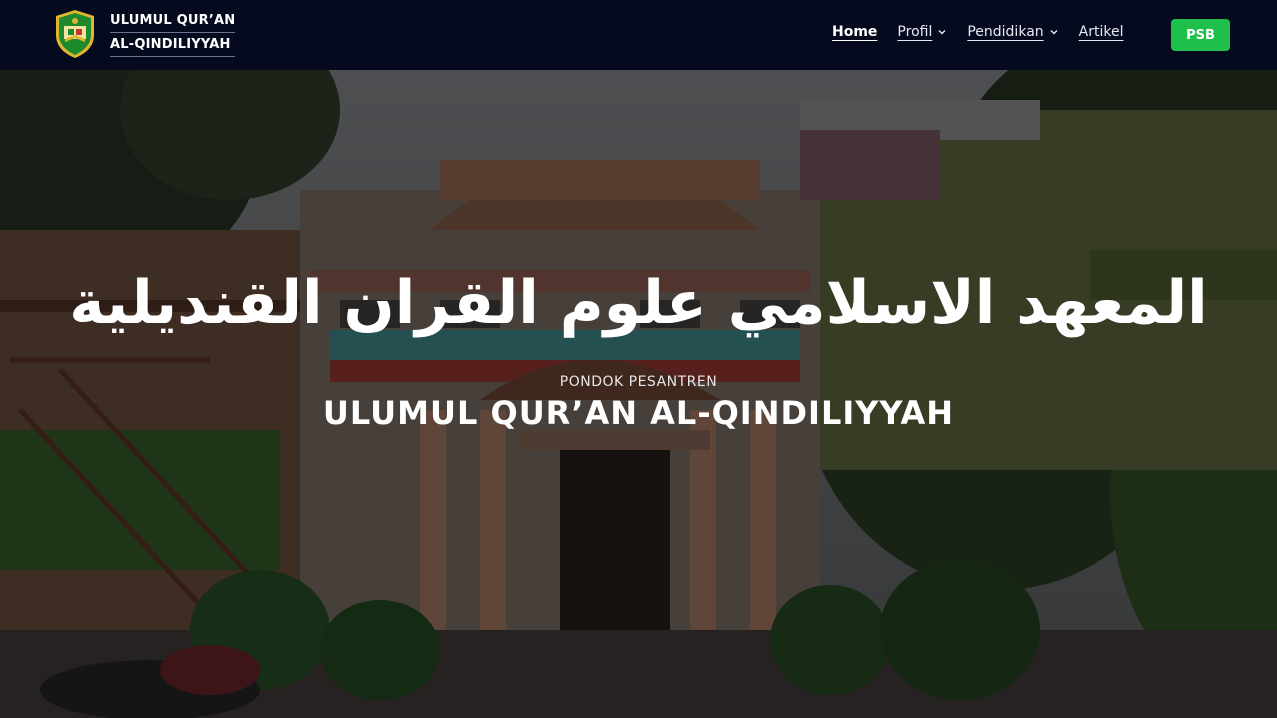 The height and width of the screenshot is (718, 1277). Describe the element at coordinates (75, 34) in the screenshot. I see `school-shield-logo` at that location.